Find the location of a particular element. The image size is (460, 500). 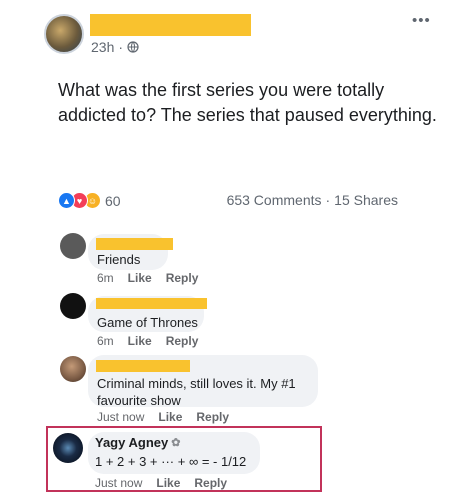

reactions-summary: ▲ ♥ ☺ 60 is located at coordinates (89, 200).